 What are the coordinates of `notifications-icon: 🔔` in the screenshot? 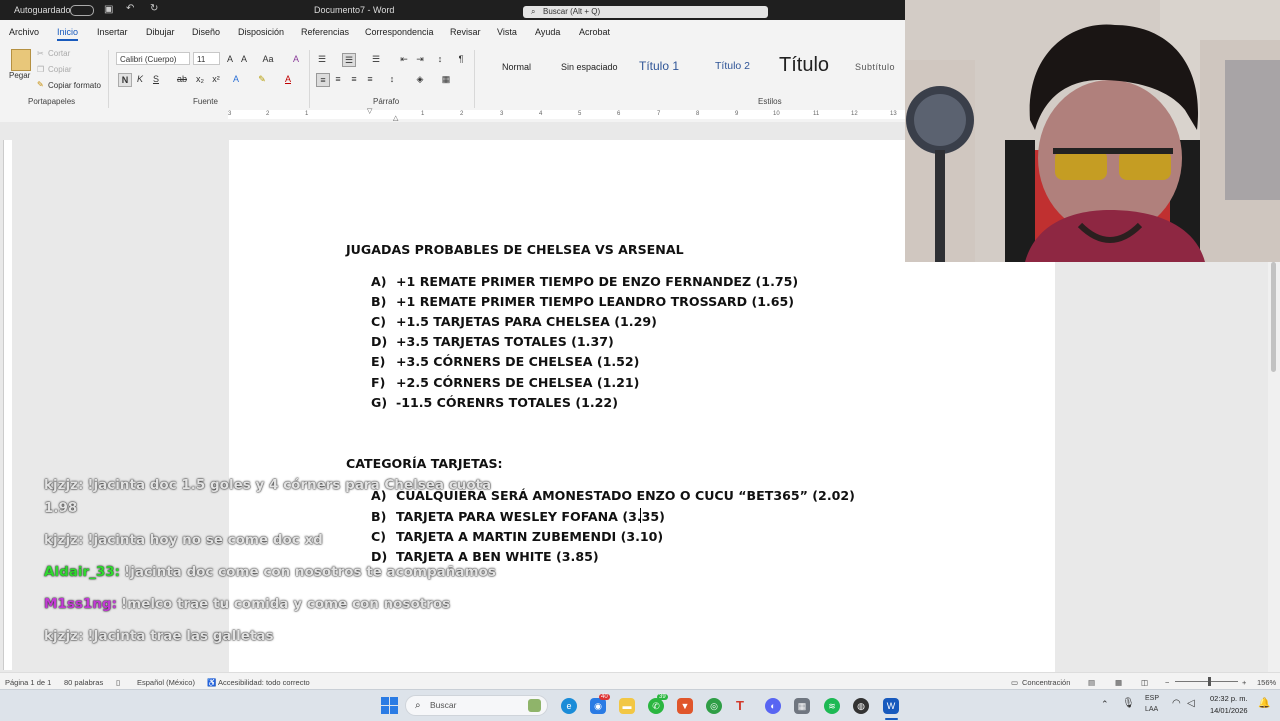 It's located at (1264, 703).